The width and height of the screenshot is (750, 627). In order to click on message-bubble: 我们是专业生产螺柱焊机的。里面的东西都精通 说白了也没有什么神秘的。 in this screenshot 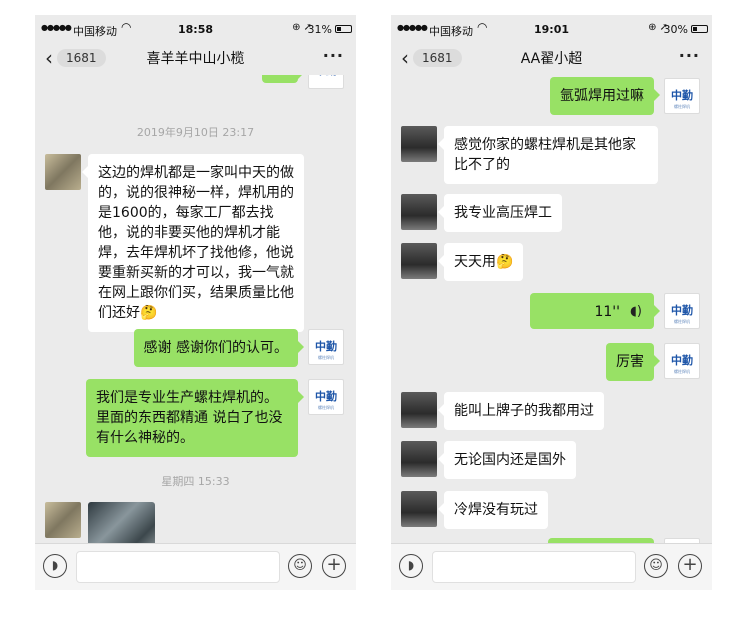, I will do `click(195, 418)`.